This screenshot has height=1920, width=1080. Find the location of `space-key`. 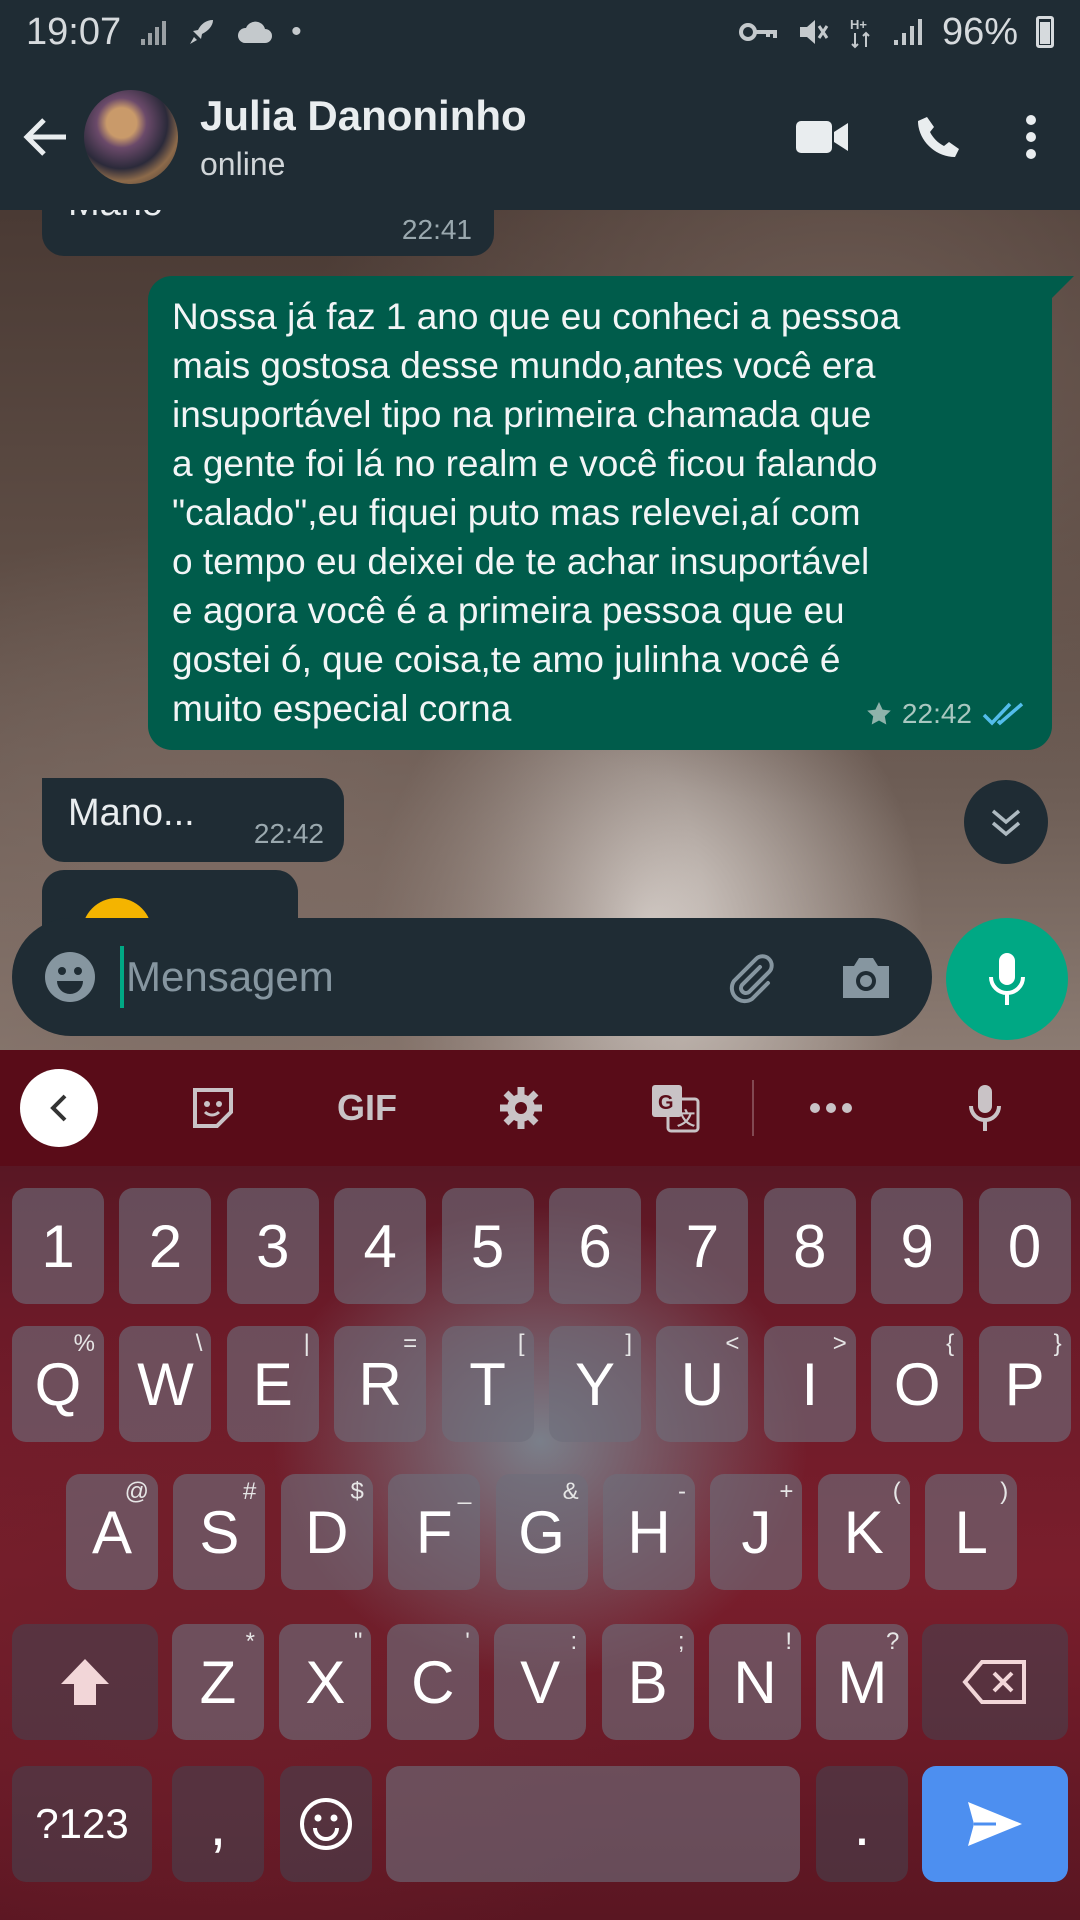

space-key is located at coordinates (593, 1824).